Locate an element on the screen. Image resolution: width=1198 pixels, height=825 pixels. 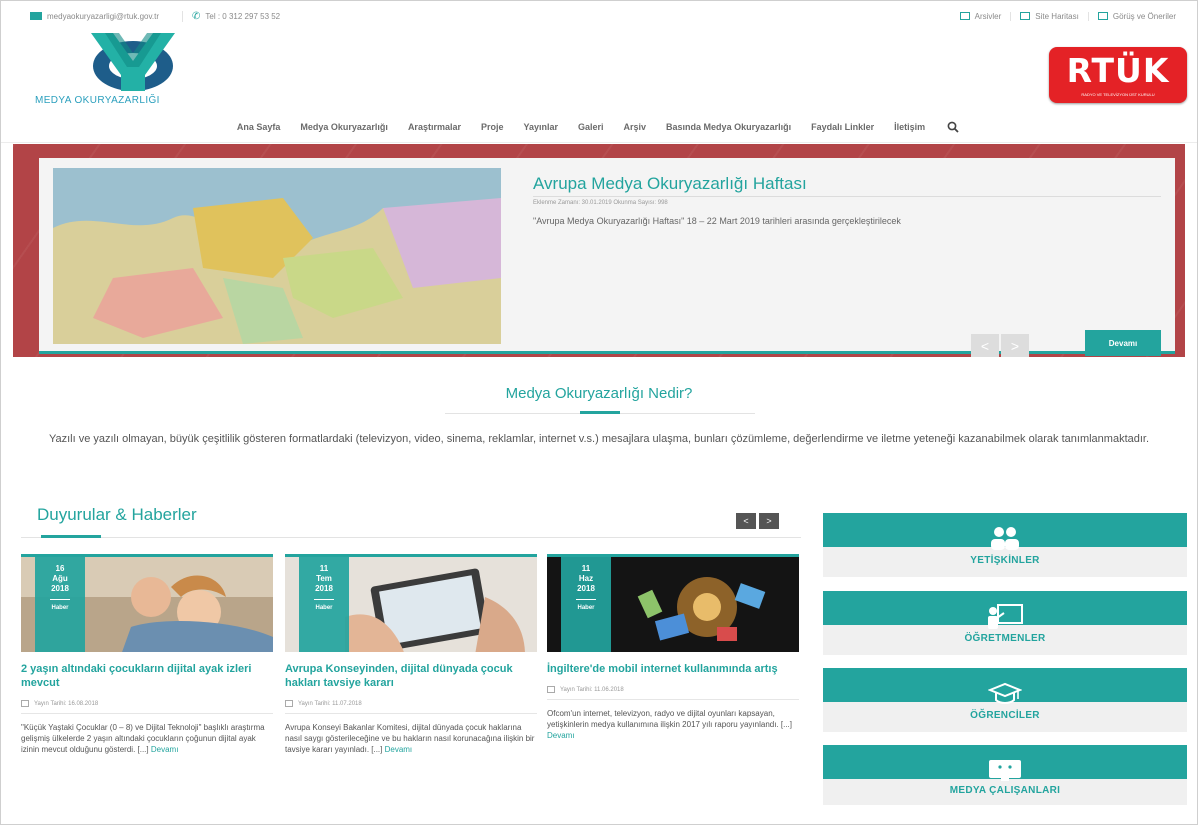
toplink-label: Görüş ve Öneriler is located at coordinates (1144, 16).